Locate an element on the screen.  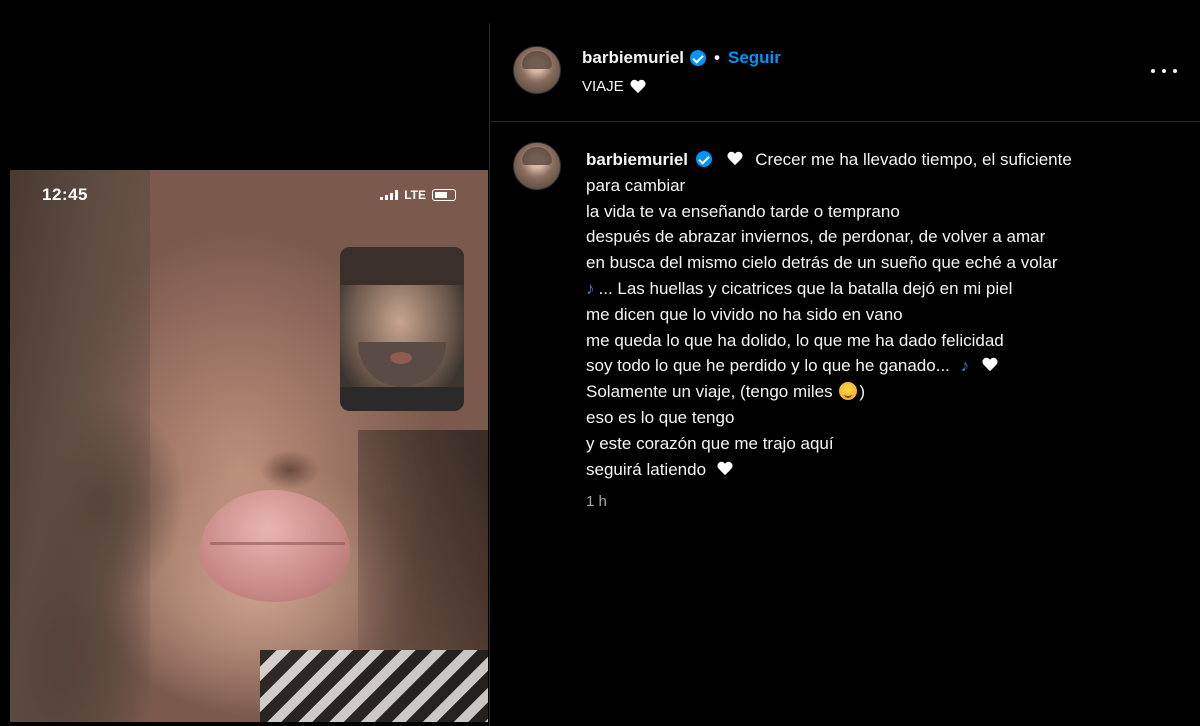
caption-text-line: eso es lo que tengo is located at coordinates (660, 417).